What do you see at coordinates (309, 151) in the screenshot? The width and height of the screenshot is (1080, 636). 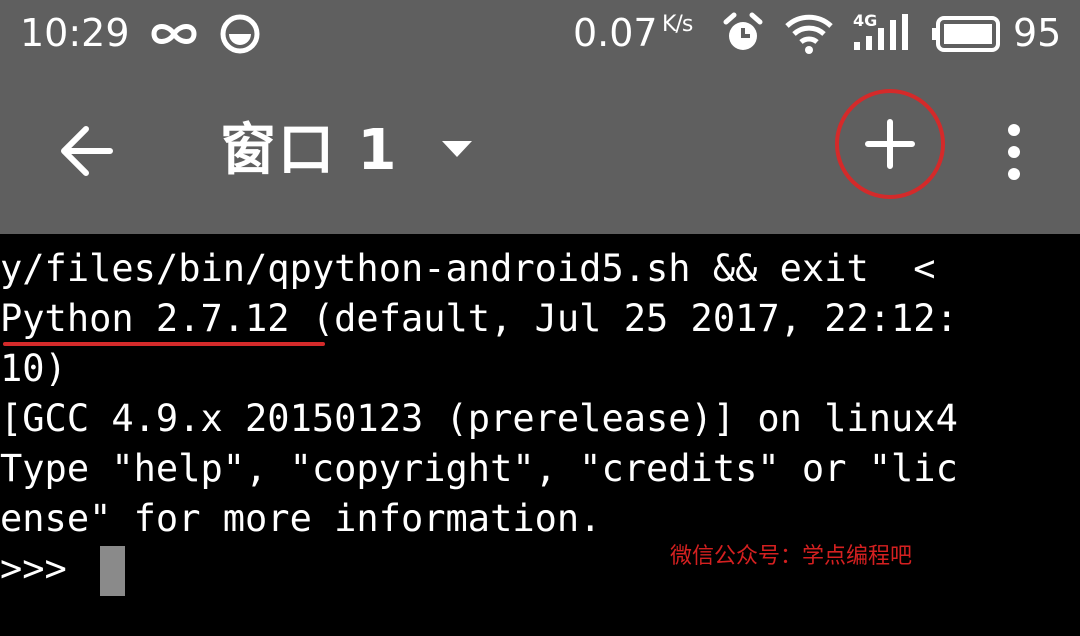 I see `window-title: 窗口 1` at bounding box center [309, 151].